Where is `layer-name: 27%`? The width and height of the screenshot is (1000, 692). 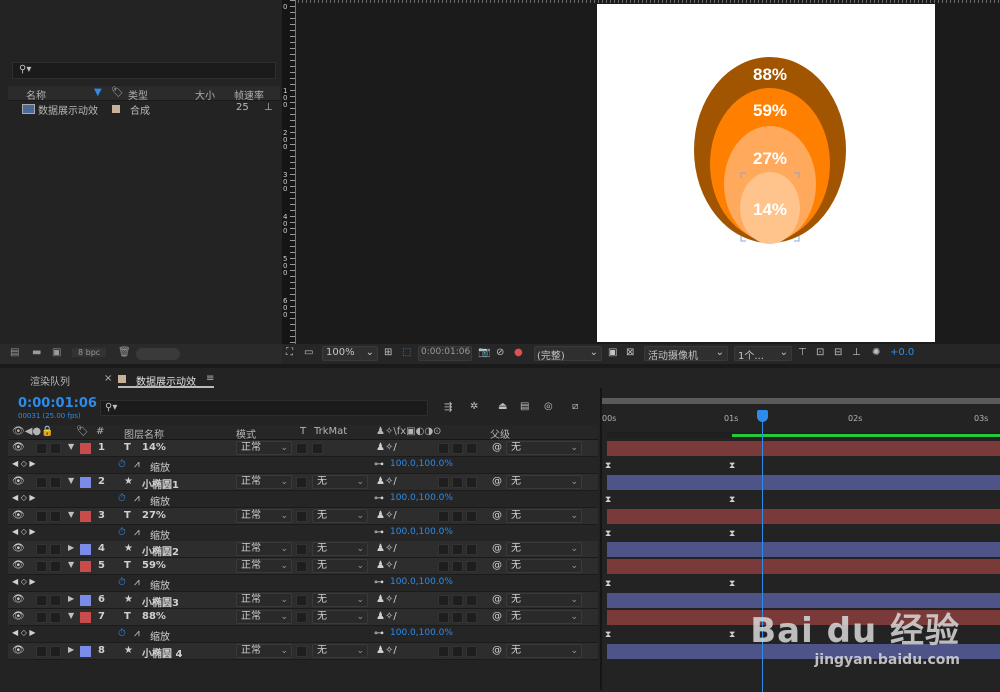 layer-name: 27% is located at coordinates (154, 515).